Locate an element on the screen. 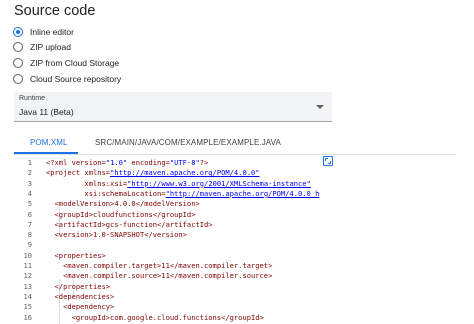 This screenshot has width=474, height=324. code-line: 8 <version>1.0-SNAPSHOT</version> is located at coordinates (174, 235).